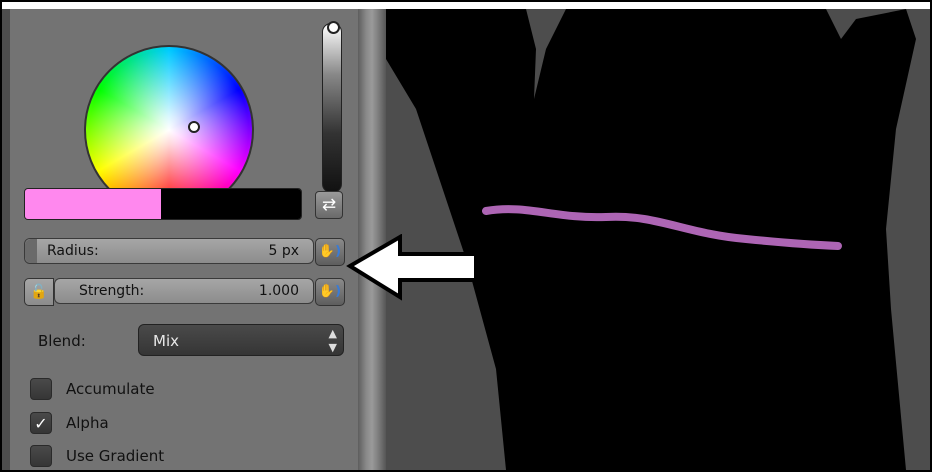 The image size is (932, 472). What do you see at coordinates (41, 389) in the screenshot?
I see `accumulate-checkbox` at bounding box center [41, 389].